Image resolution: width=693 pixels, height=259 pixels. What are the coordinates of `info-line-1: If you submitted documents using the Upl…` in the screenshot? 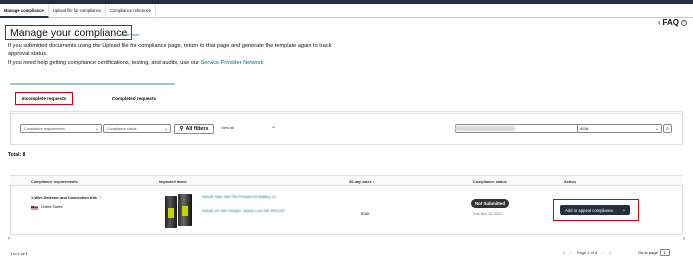 It's located at (170, 50).